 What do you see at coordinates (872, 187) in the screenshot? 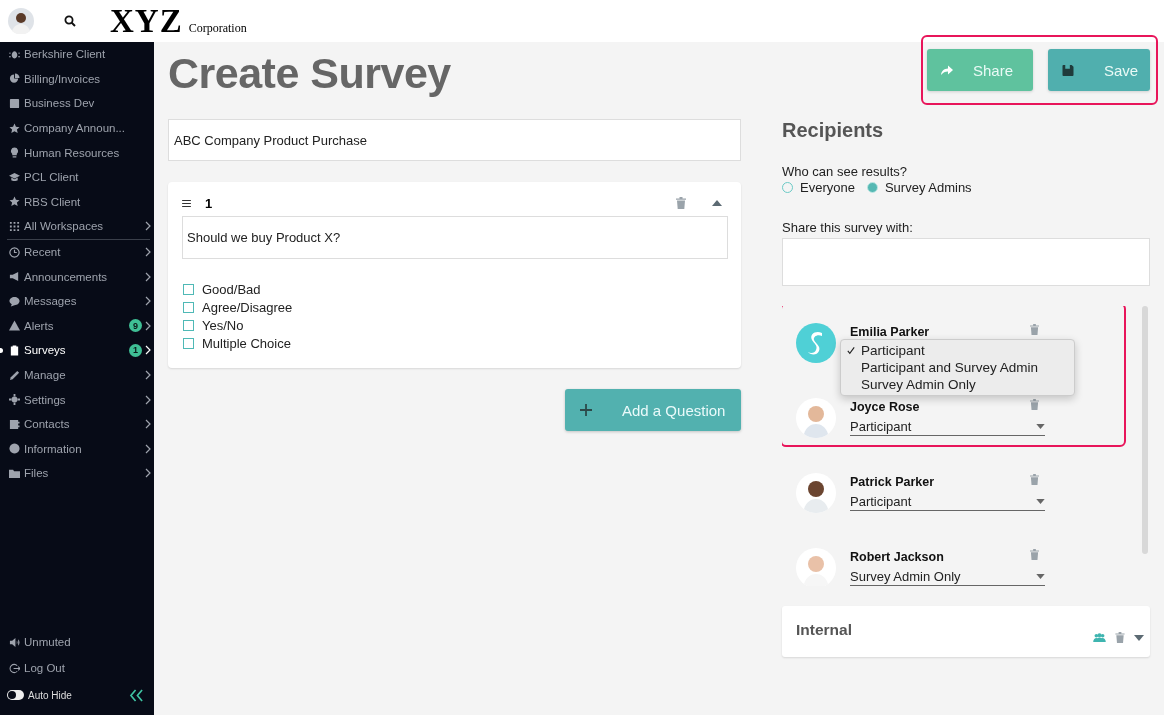
I see `radio-button` at bounding box center [872, 187].